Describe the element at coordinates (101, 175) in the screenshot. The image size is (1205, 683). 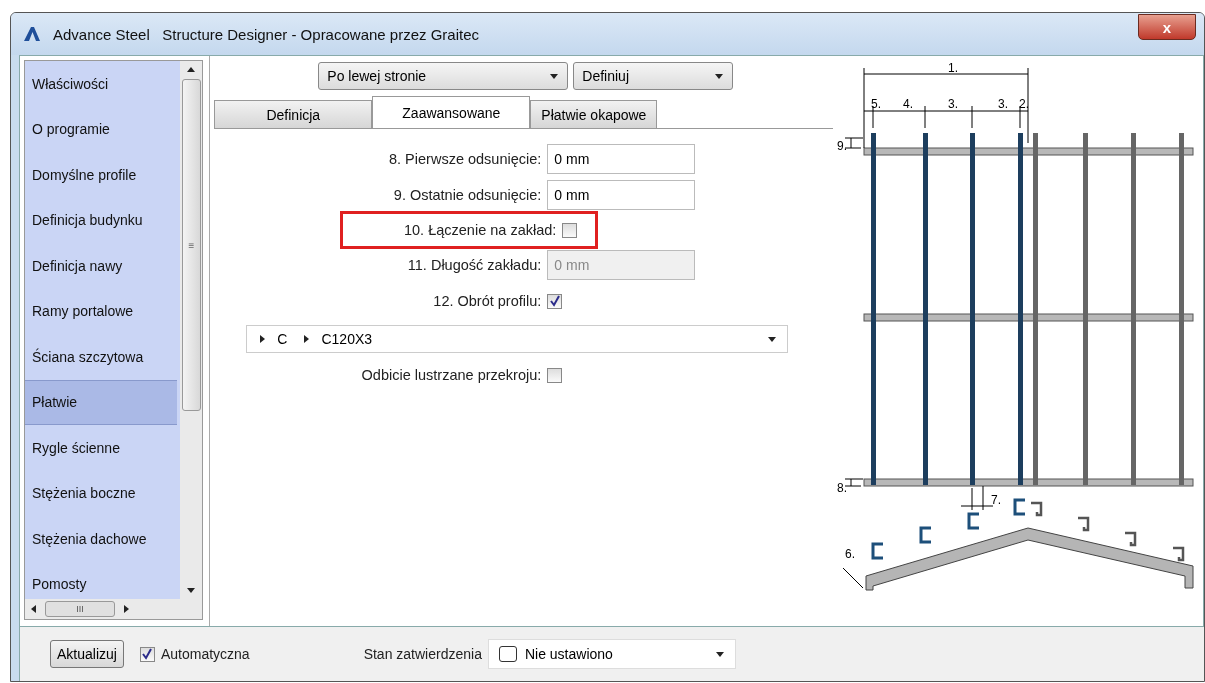
I see `sidebar-item: Domyślne profile` at that location.